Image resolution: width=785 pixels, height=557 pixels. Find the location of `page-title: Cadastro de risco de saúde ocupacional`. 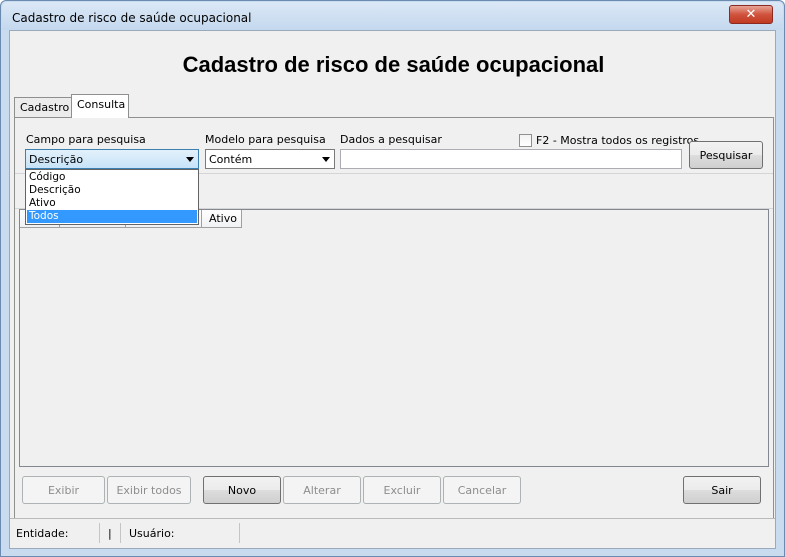

page-title: Cadastro de risco de saúde ocupacional is located at coordinates (393, 64).